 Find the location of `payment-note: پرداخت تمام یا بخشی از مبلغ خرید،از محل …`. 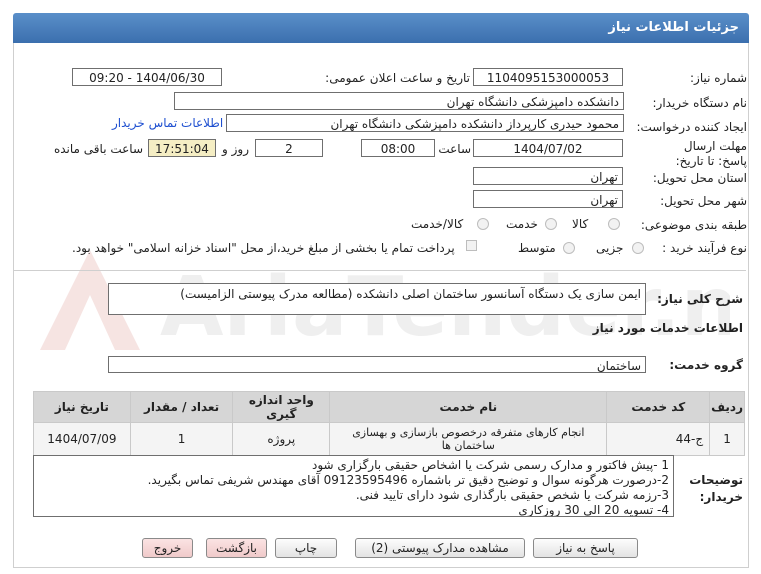

payment-note: پرداخت تمام یا بخشی از مبلغ خرید،از محل … is located at coordinates (263, 248).